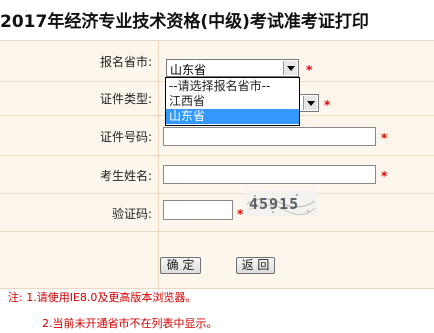 The image size is (434, 333). Describe the element at coordinates (309, 70) in the screenshot. I see `province-required-star: *` at that location.